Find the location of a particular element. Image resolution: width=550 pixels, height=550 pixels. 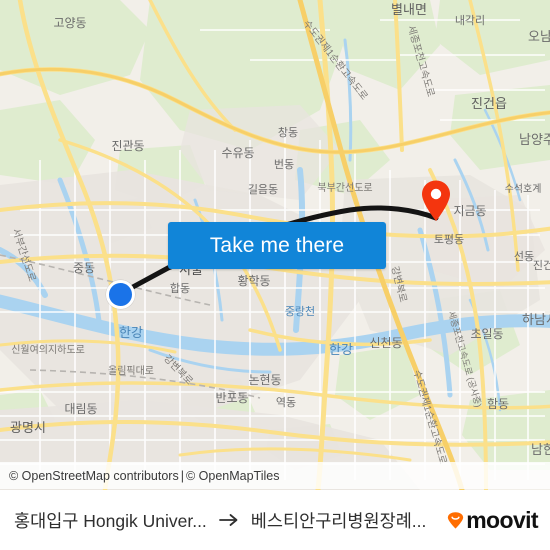

svg-text: 대림동 is located at coordinates (80, 409).